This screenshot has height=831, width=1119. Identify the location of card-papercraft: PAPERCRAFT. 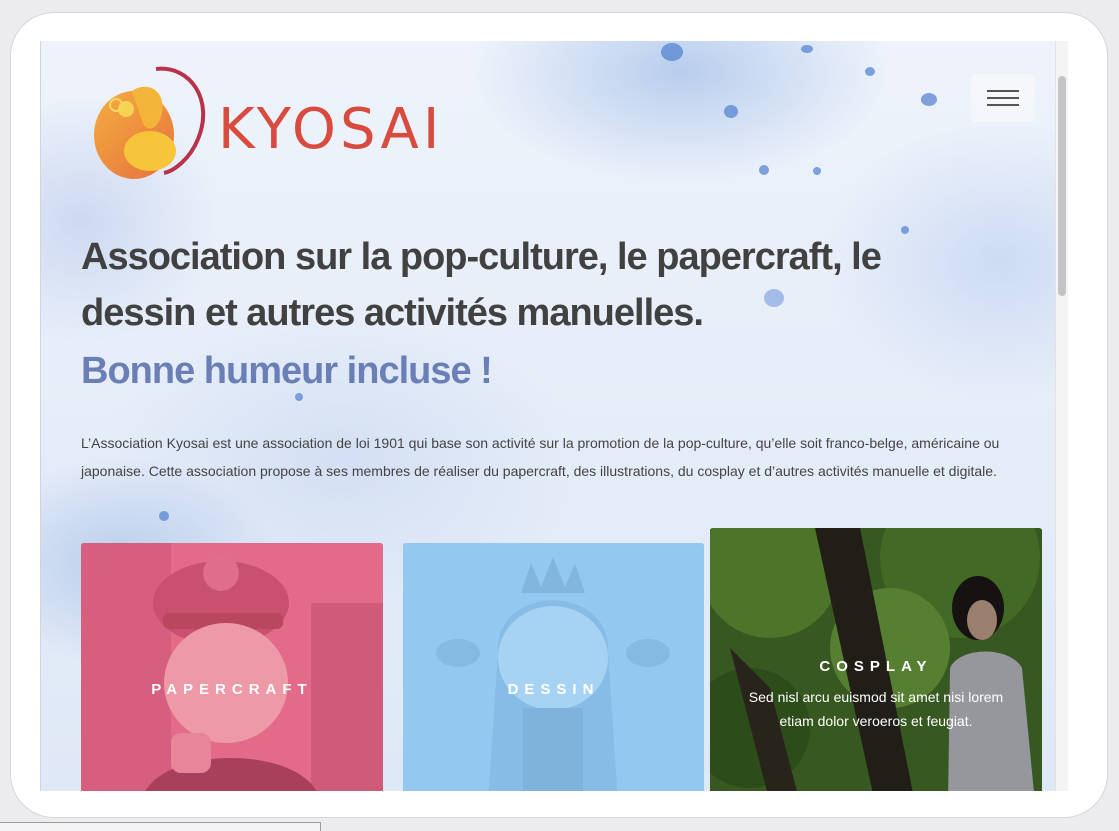
(232, 667).